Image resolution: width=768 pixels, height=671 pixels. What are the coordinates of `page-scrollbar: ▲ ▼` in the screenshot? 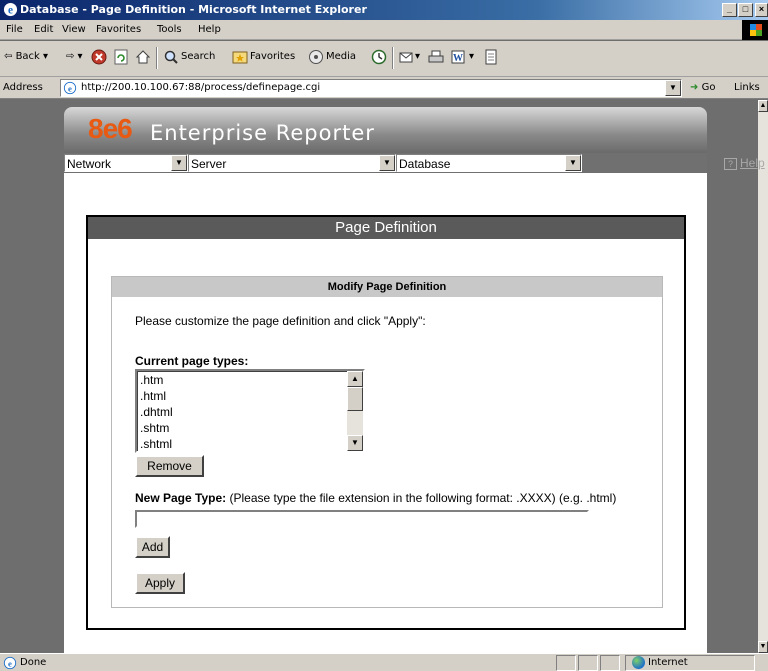 It's located at (763, 376).